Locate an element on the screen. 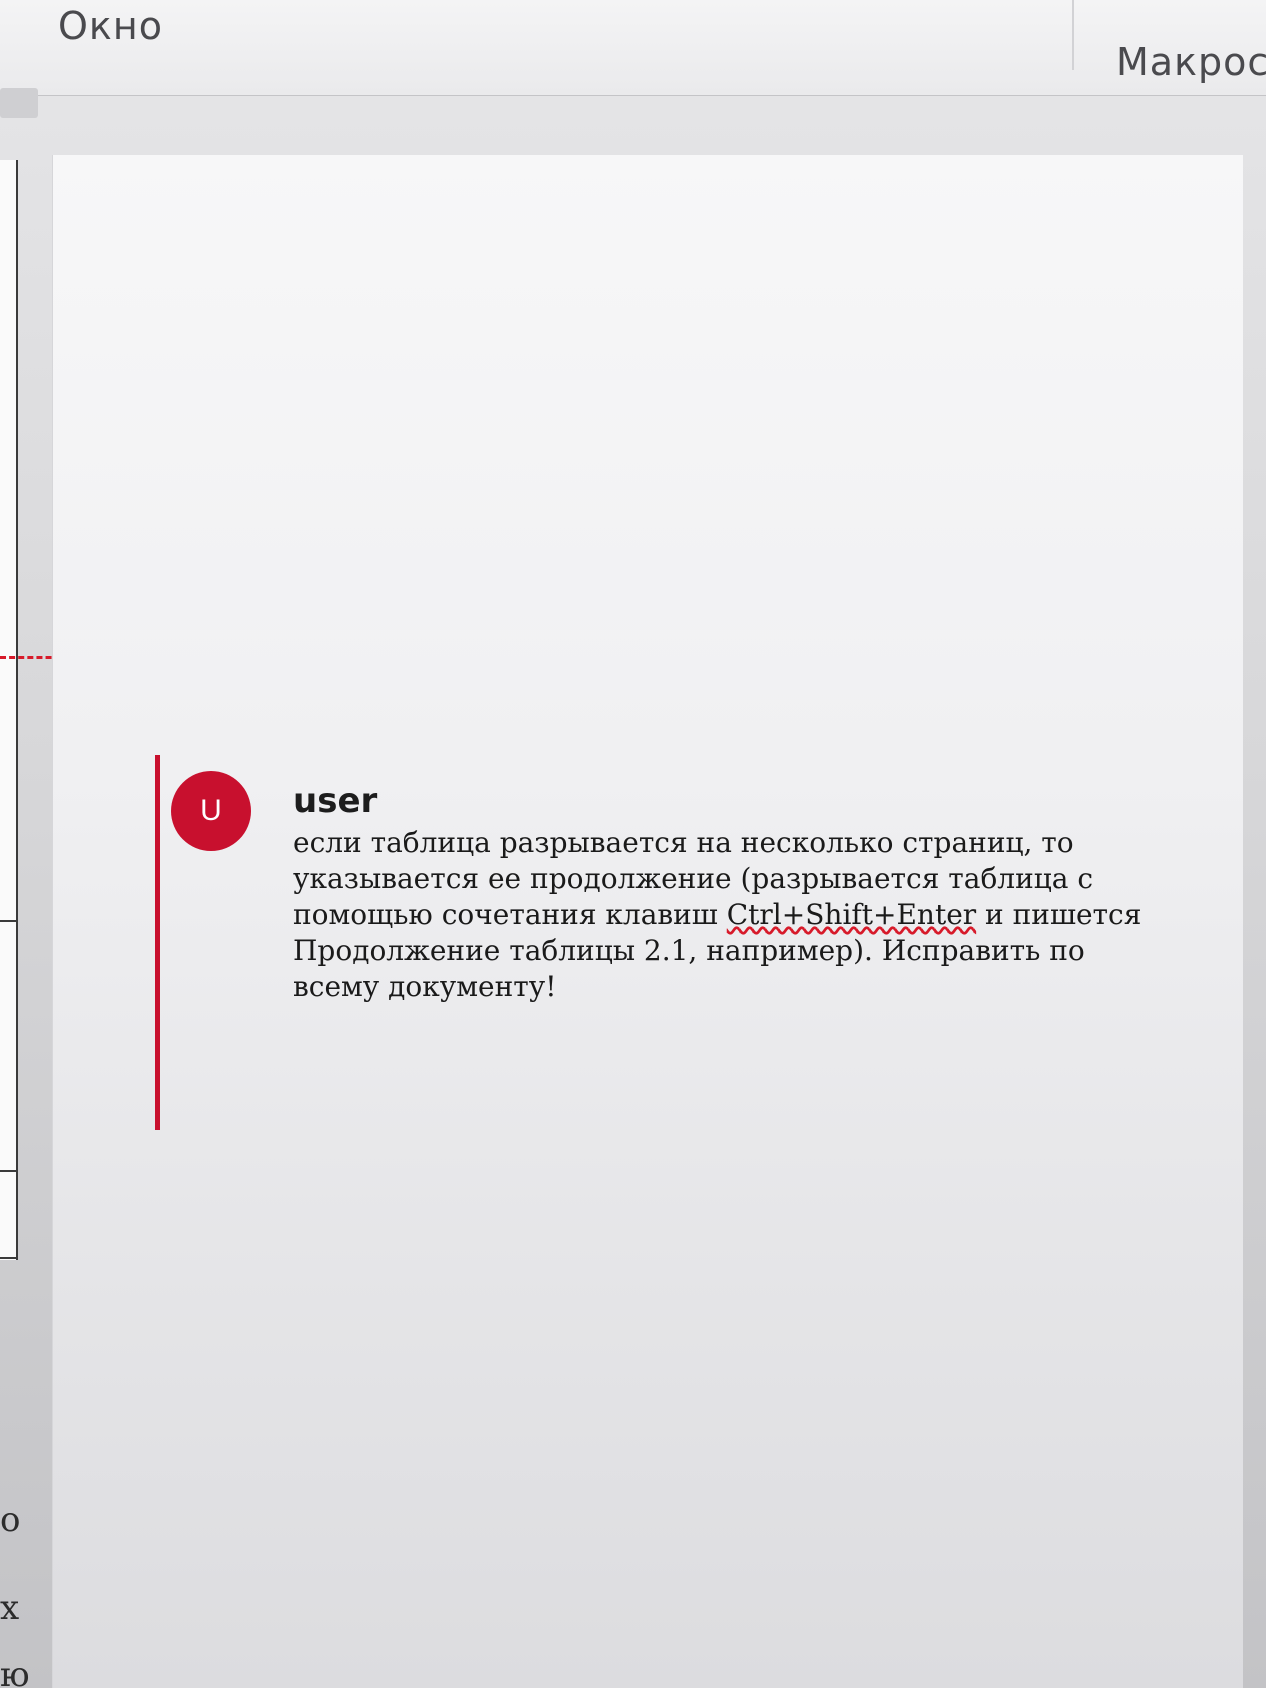 This screenshot has width=1266, height=1688. user-avatar: U is located at coordinates (211, 811).